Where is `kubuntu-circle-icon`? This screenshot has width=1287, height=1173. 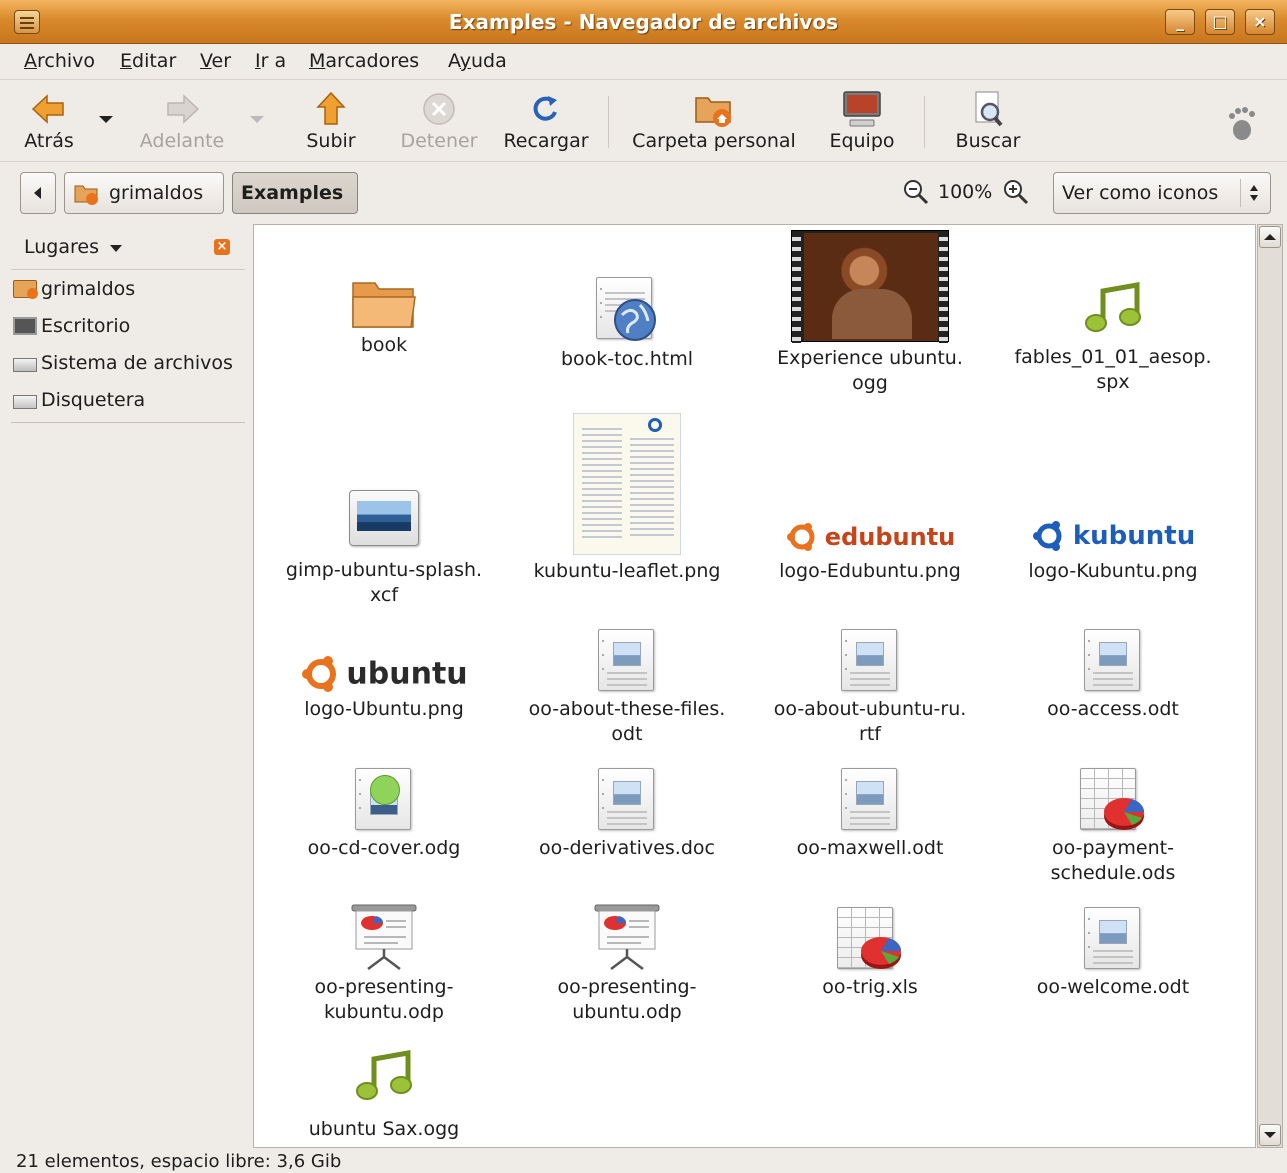 kubuntu-circle-icon is located at coordinates (1047, 536).